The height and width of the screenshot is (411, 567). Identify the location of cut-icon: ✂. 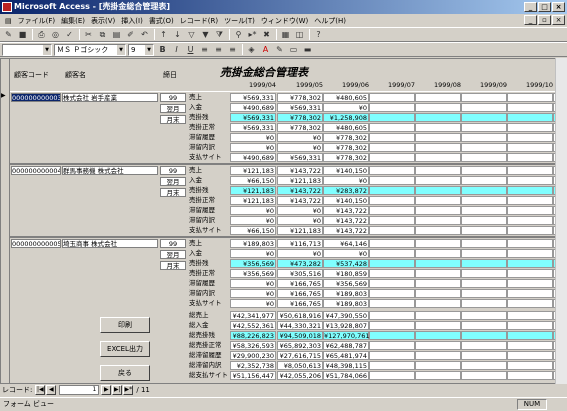
(88, 35).